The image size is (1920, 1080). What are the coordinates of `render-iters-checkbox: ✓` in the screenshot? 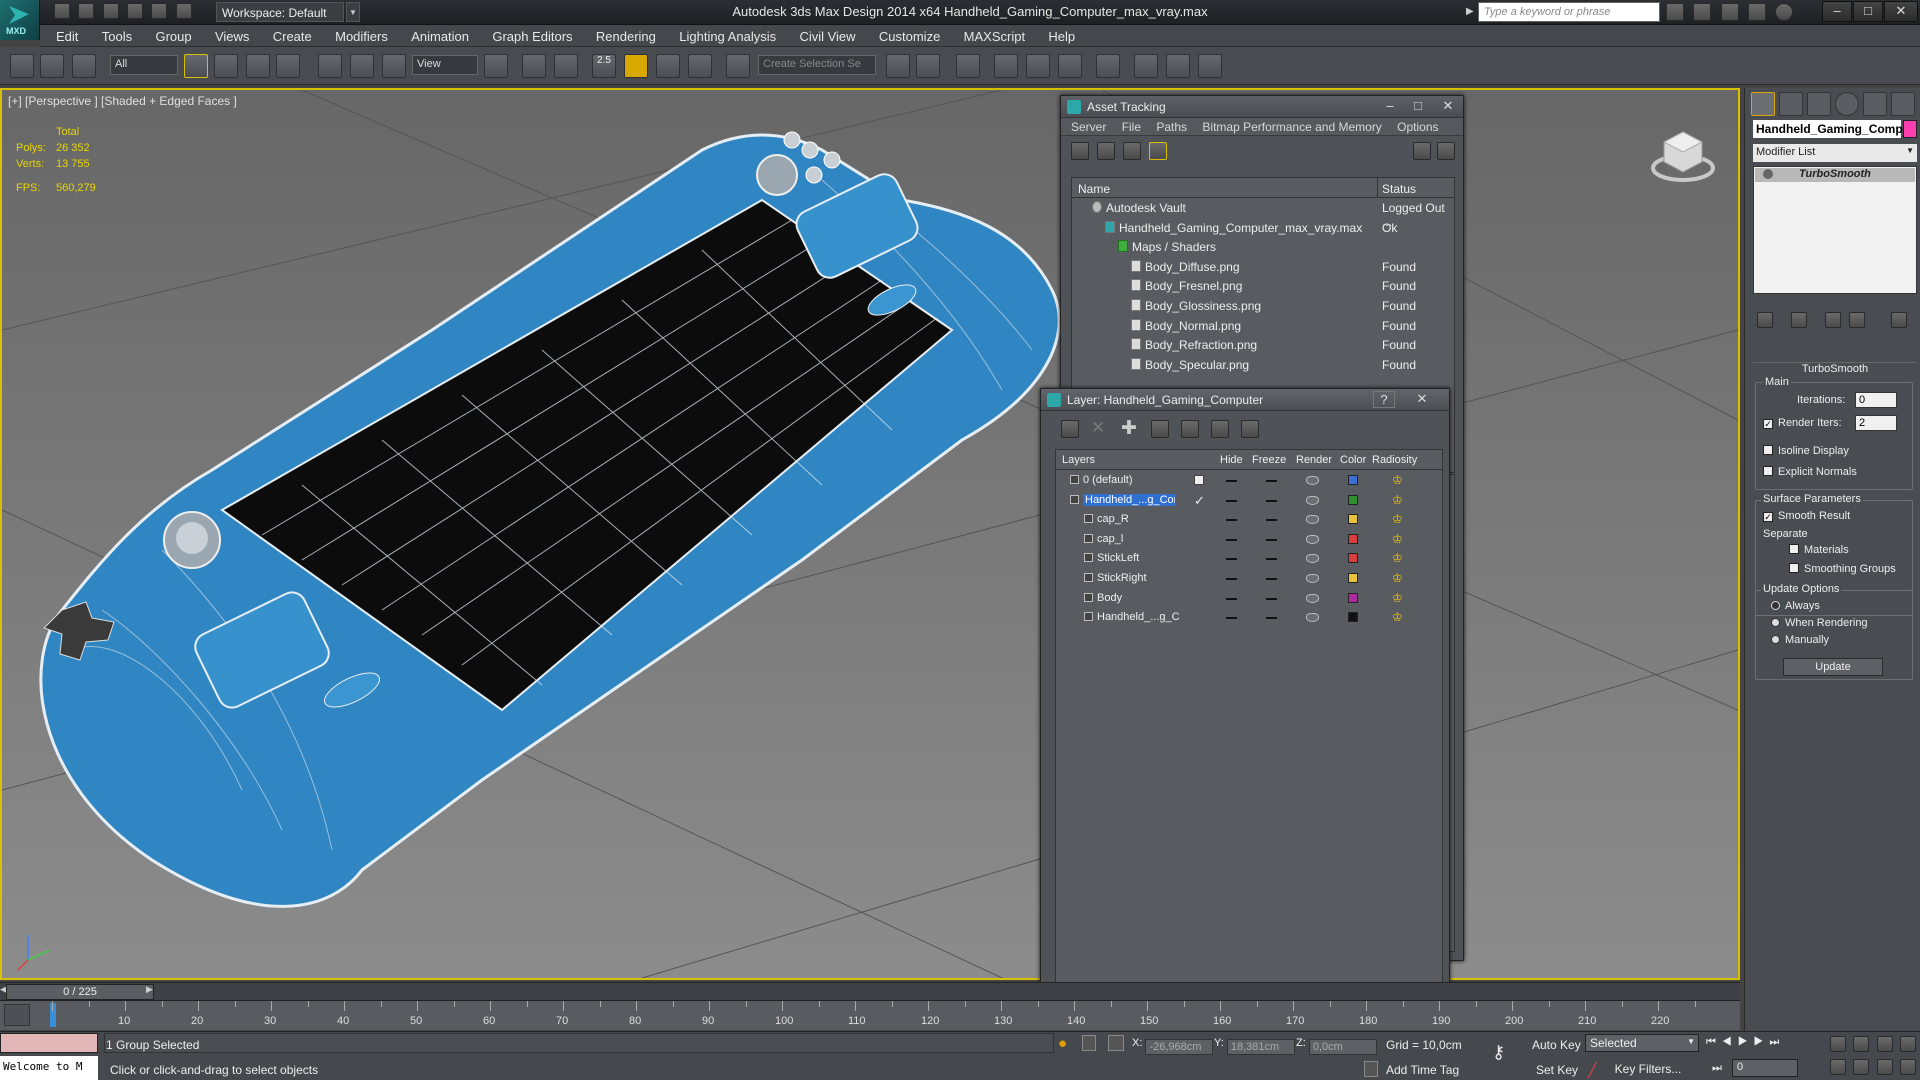 It's located at (1768, 424).